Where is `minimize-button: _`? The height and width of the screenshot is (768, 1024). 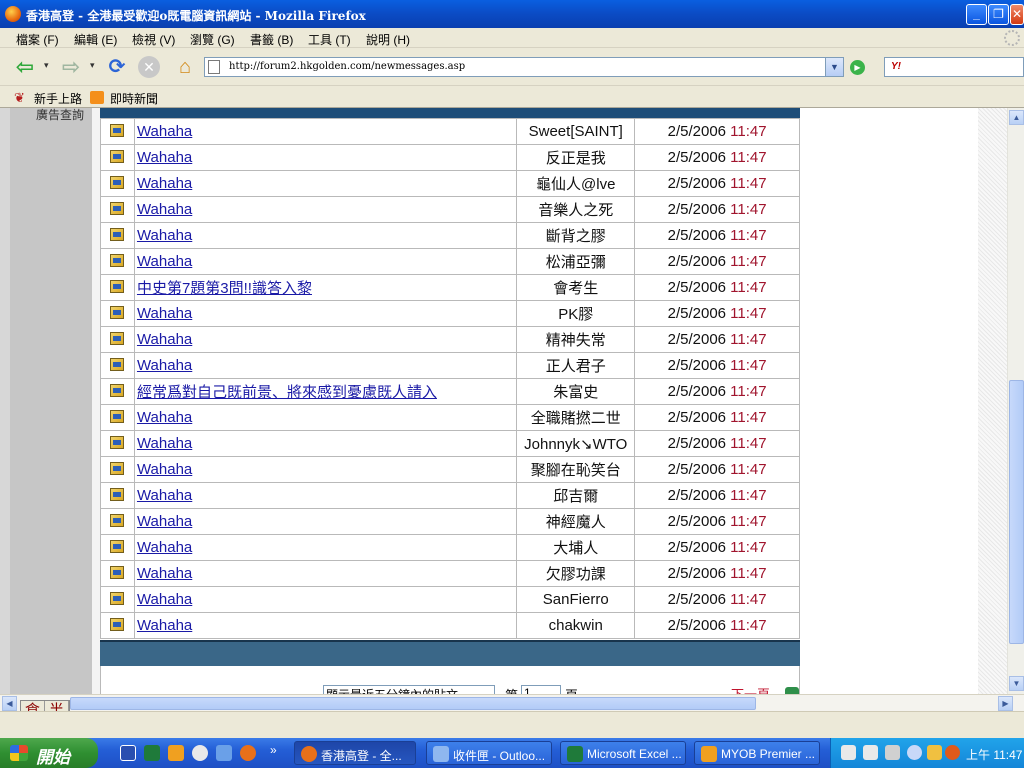 minimize-button: _ is located at coordinates (976, 14).